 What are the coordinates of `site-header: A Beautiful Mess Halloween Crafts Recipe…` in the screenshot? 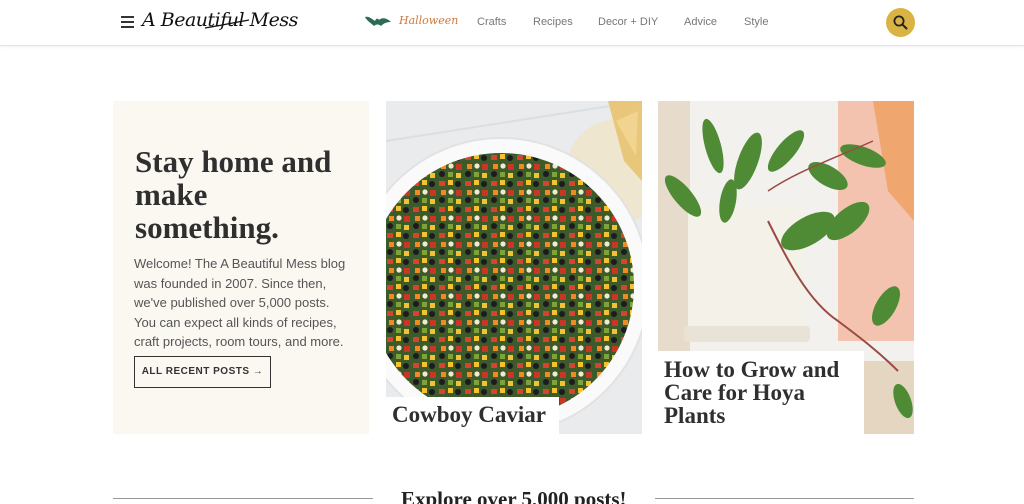 It's located at (512, 23).